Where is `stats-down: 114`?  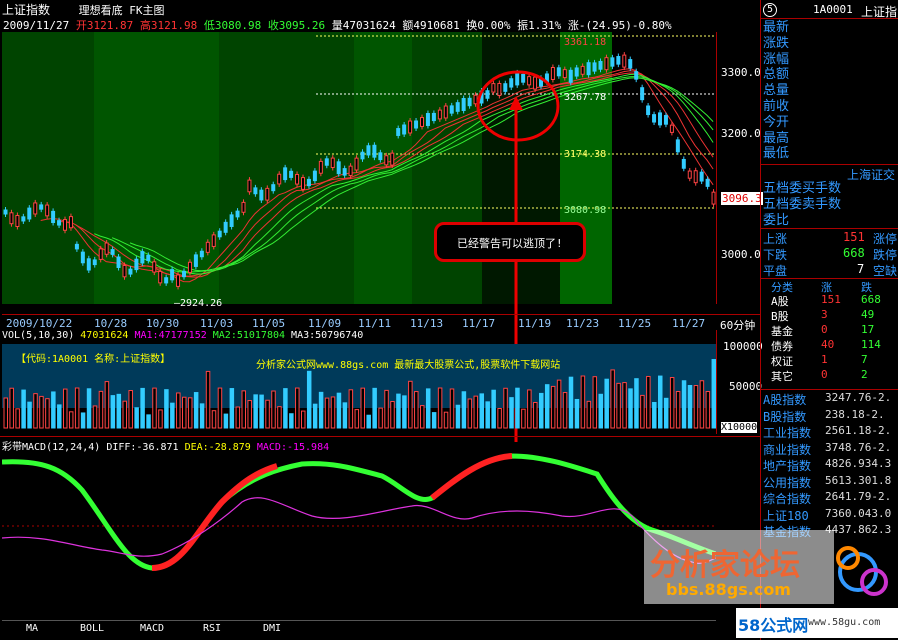
stats-down: 114 is located at coordinates (871, 344).